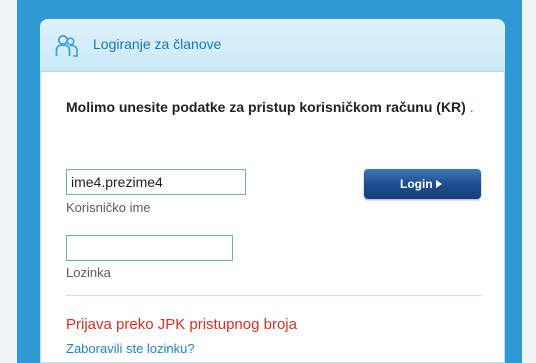  I want to click on arrow-right-icon, so click(439, 184).